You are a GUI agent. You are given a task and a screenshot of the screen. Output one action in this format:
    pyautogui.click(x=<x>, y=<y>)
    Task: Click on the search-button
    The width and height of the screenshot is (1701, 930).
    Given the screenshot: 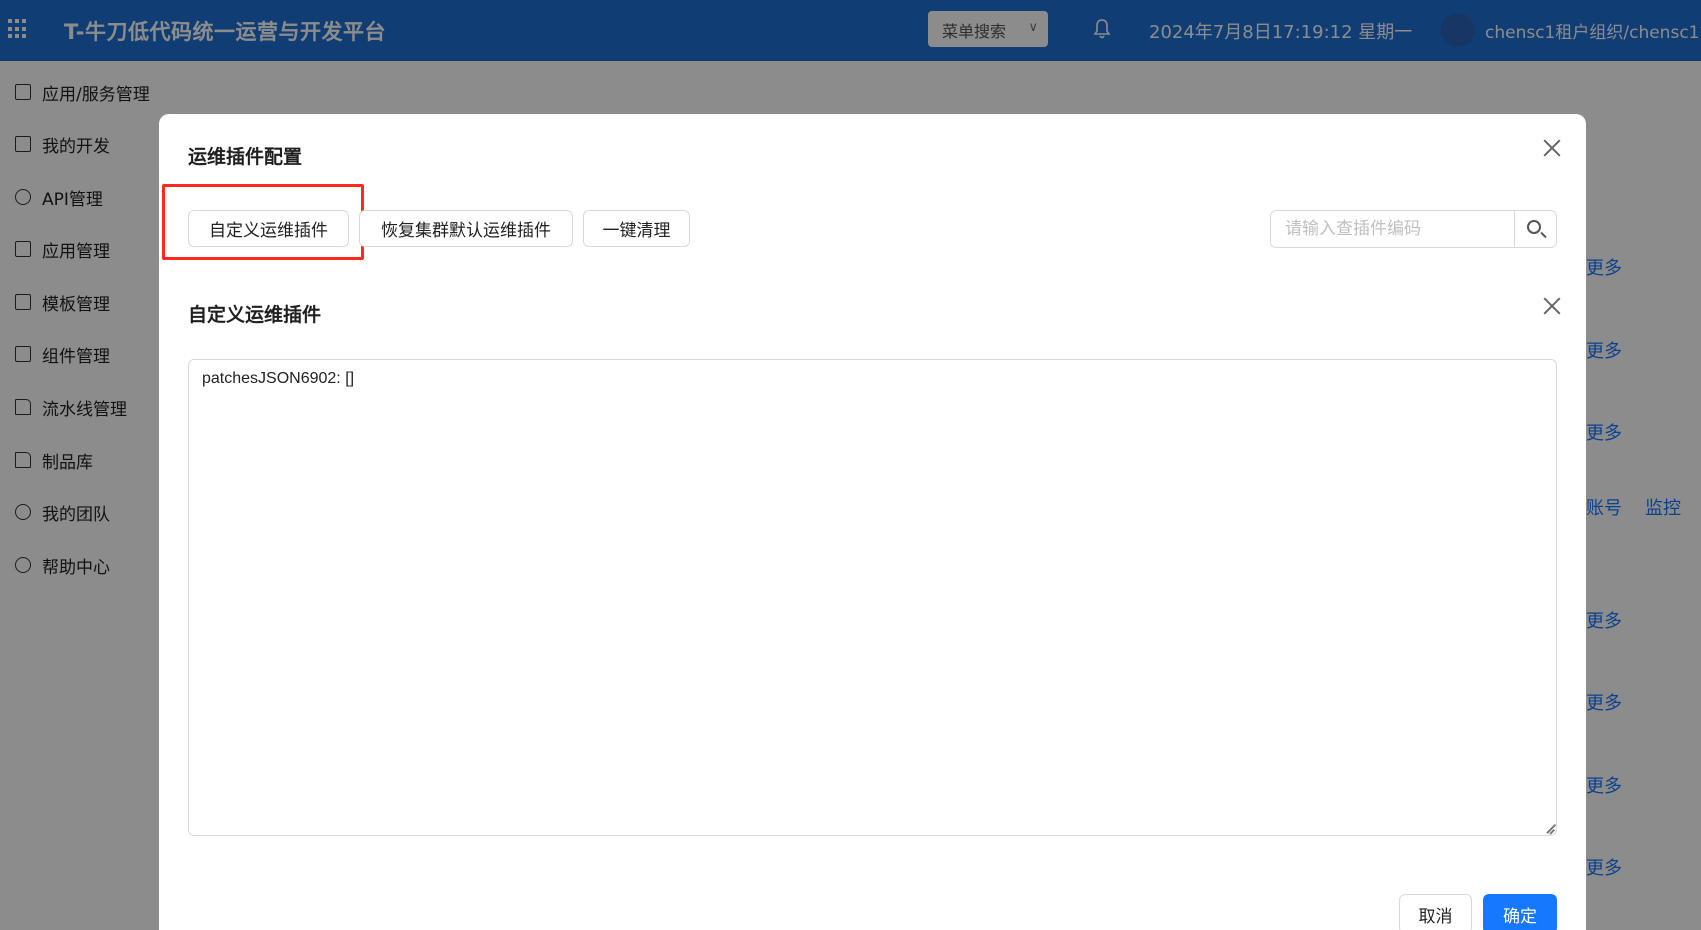 What is the action you would take?
    pyautogui.click(x=1535, y=229)
    